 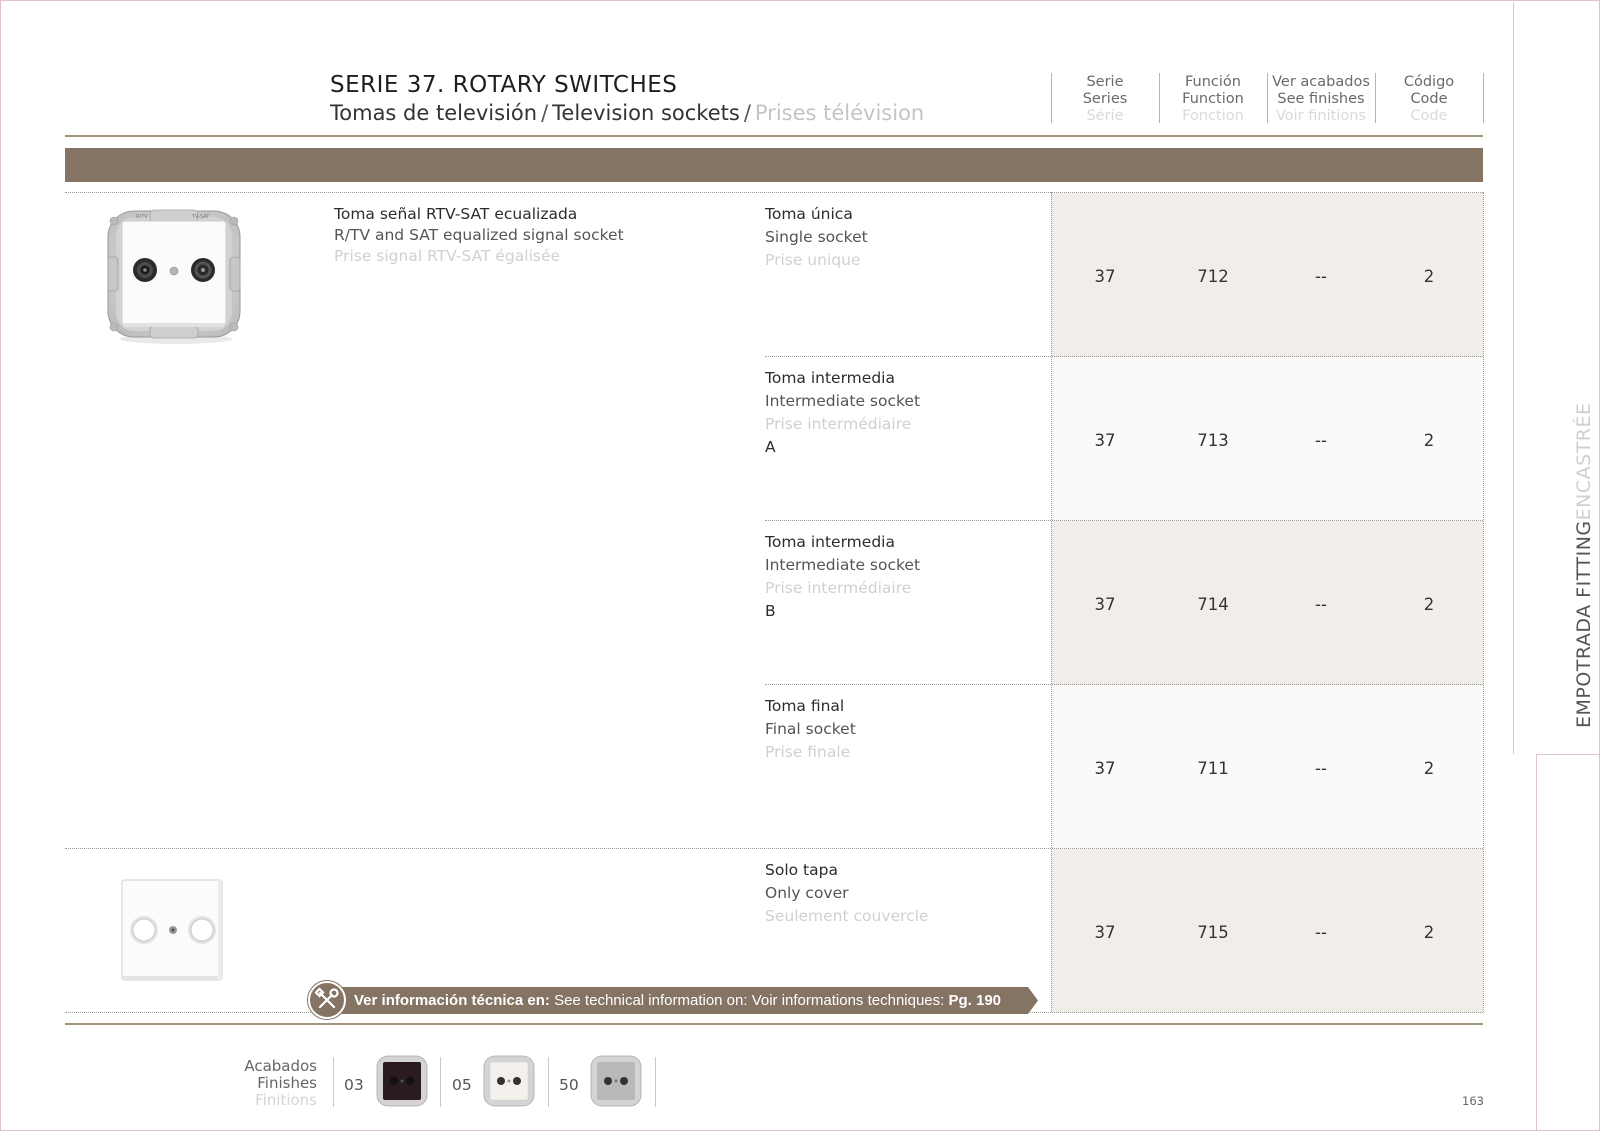 What do you see at coordinates (1213, 768) in the screenshot?
I see `funcion-value: 711` at bounding box center [1213, 768].